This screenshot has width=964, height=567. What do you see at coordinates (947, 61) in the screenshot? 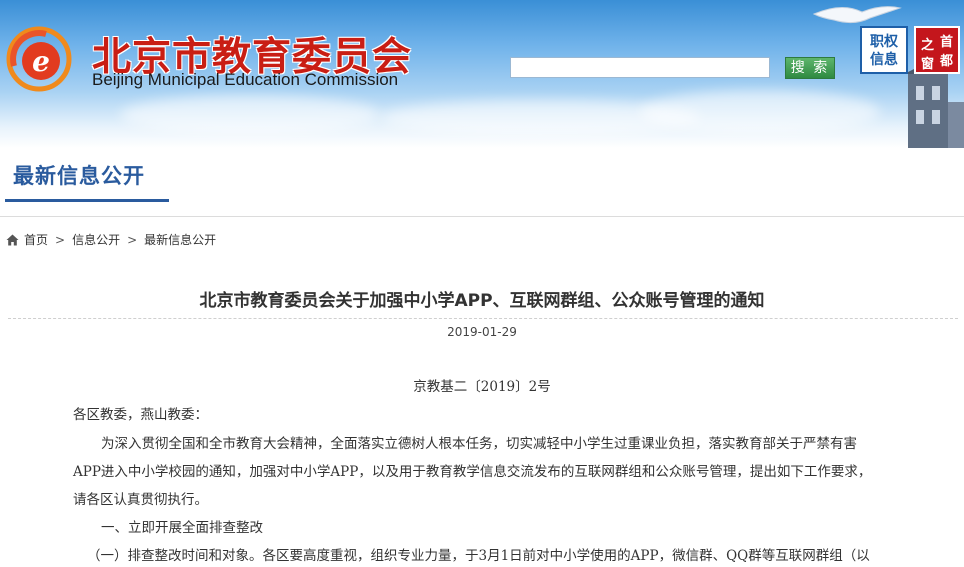
I see `badge-char: 都` at bounding box center [947, 61].